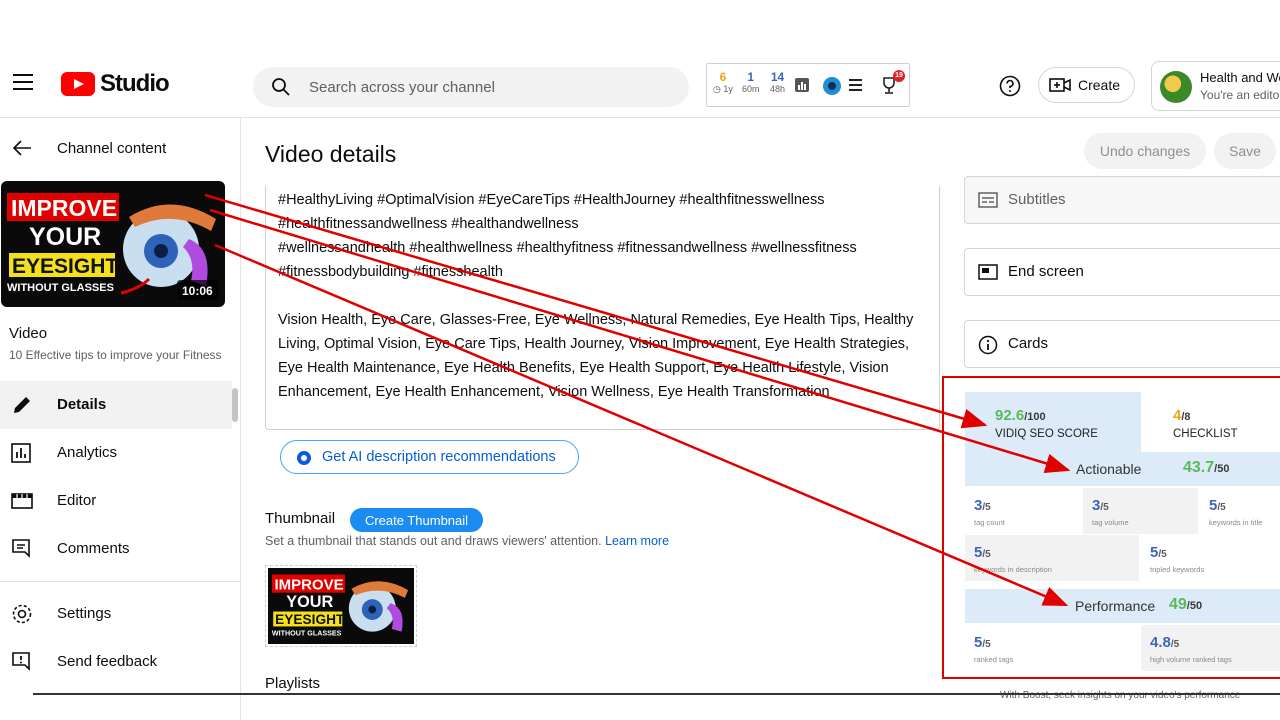  I want to click on comments-icon, so click(21, 548).